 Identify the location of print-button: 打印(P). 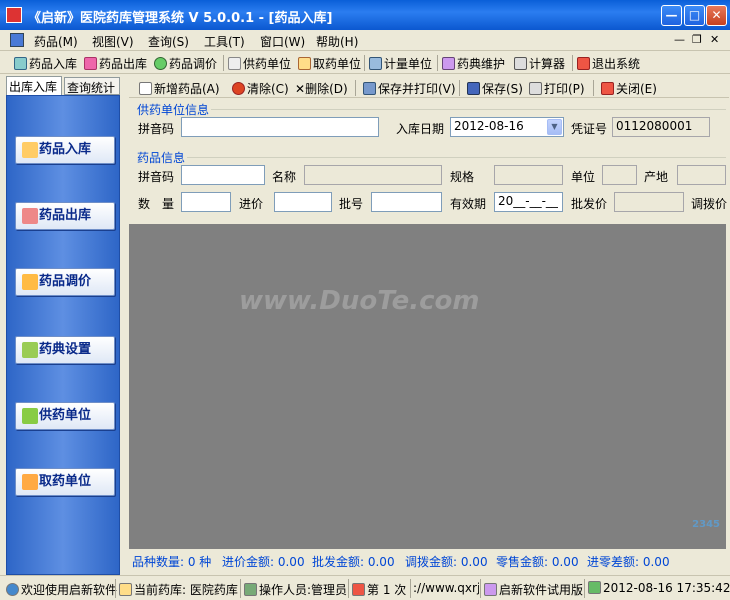
(557, 88).